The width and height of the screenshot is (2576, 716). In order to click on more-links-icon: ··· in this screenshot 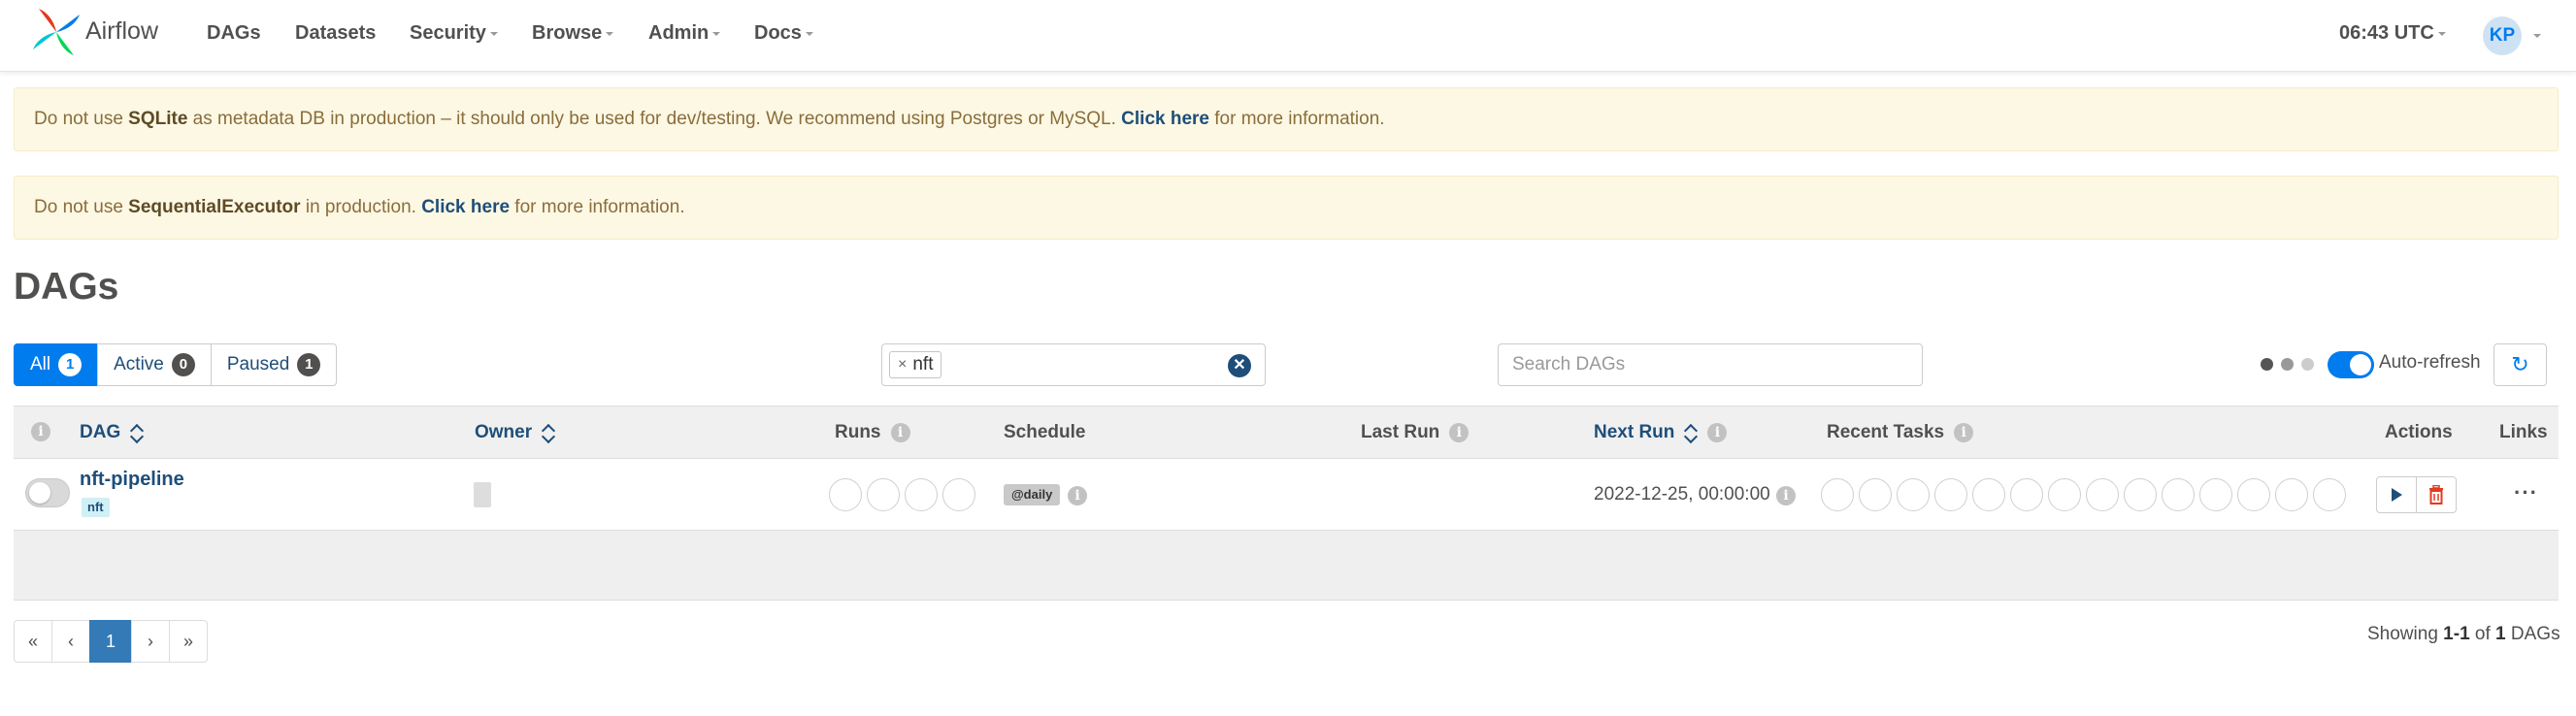, I will do `click(2526, 492)`.